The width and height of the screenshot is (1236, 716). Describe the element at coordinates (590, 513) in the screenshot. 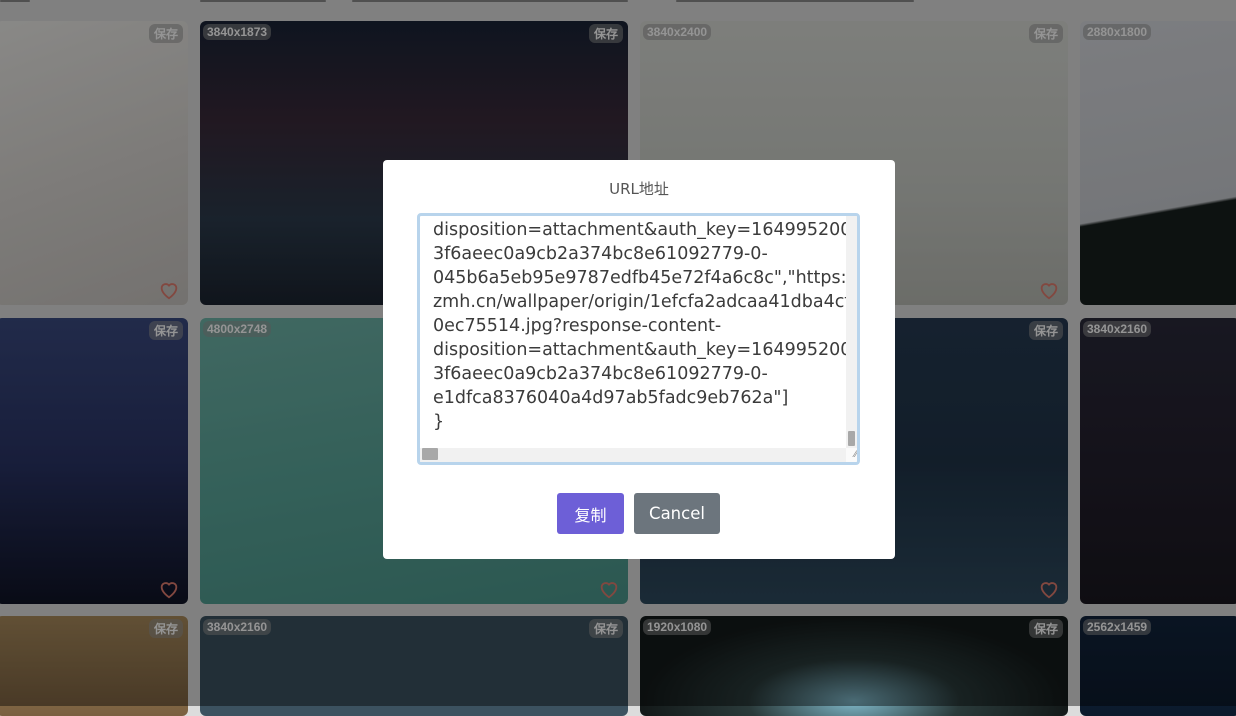

I see `copy-button: 复制` at that location.